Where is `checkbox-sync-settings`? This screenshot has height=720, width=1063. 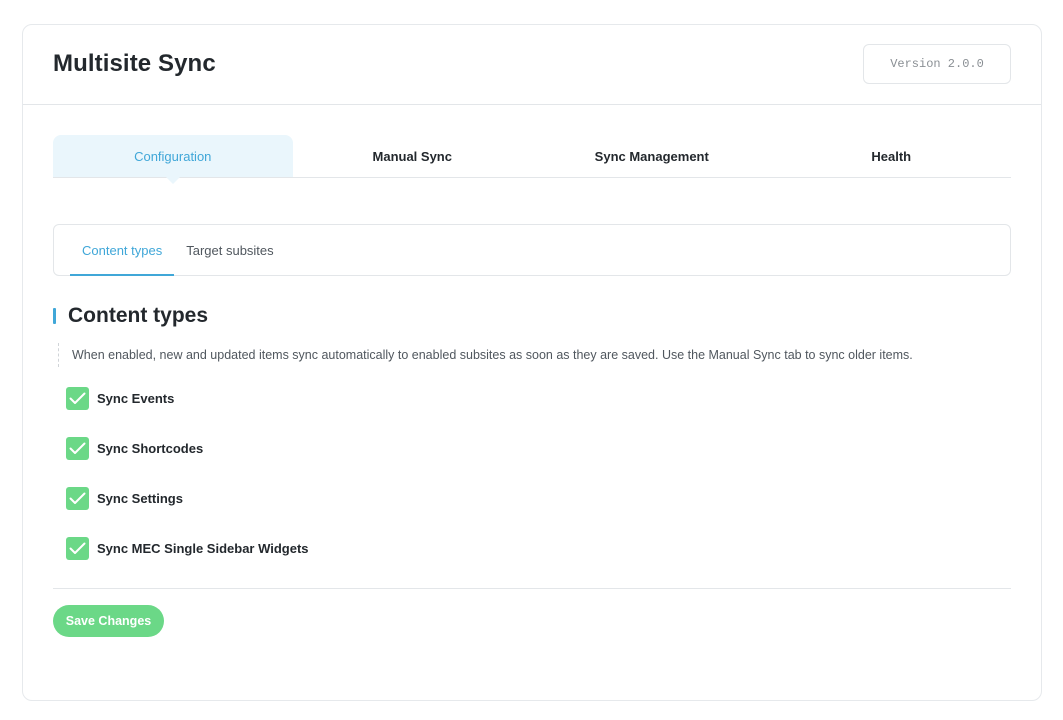
checkbox-sync-settings is located at coordinates (77, 498).